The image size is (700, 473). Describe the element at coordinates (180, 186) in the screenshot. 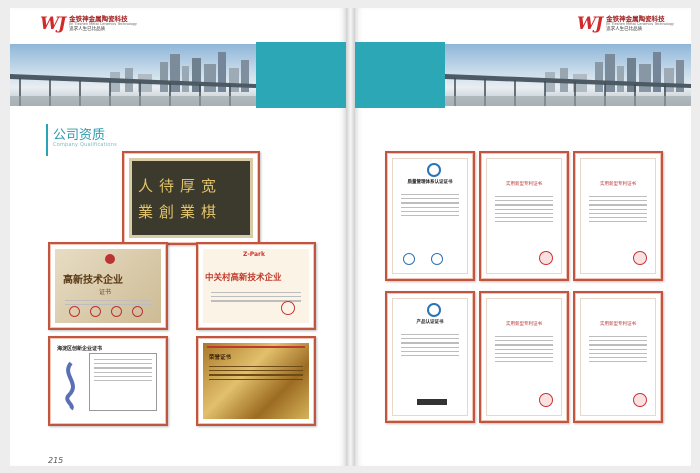

I see `calligraphy-line-1: 人待厚宽` at that location.